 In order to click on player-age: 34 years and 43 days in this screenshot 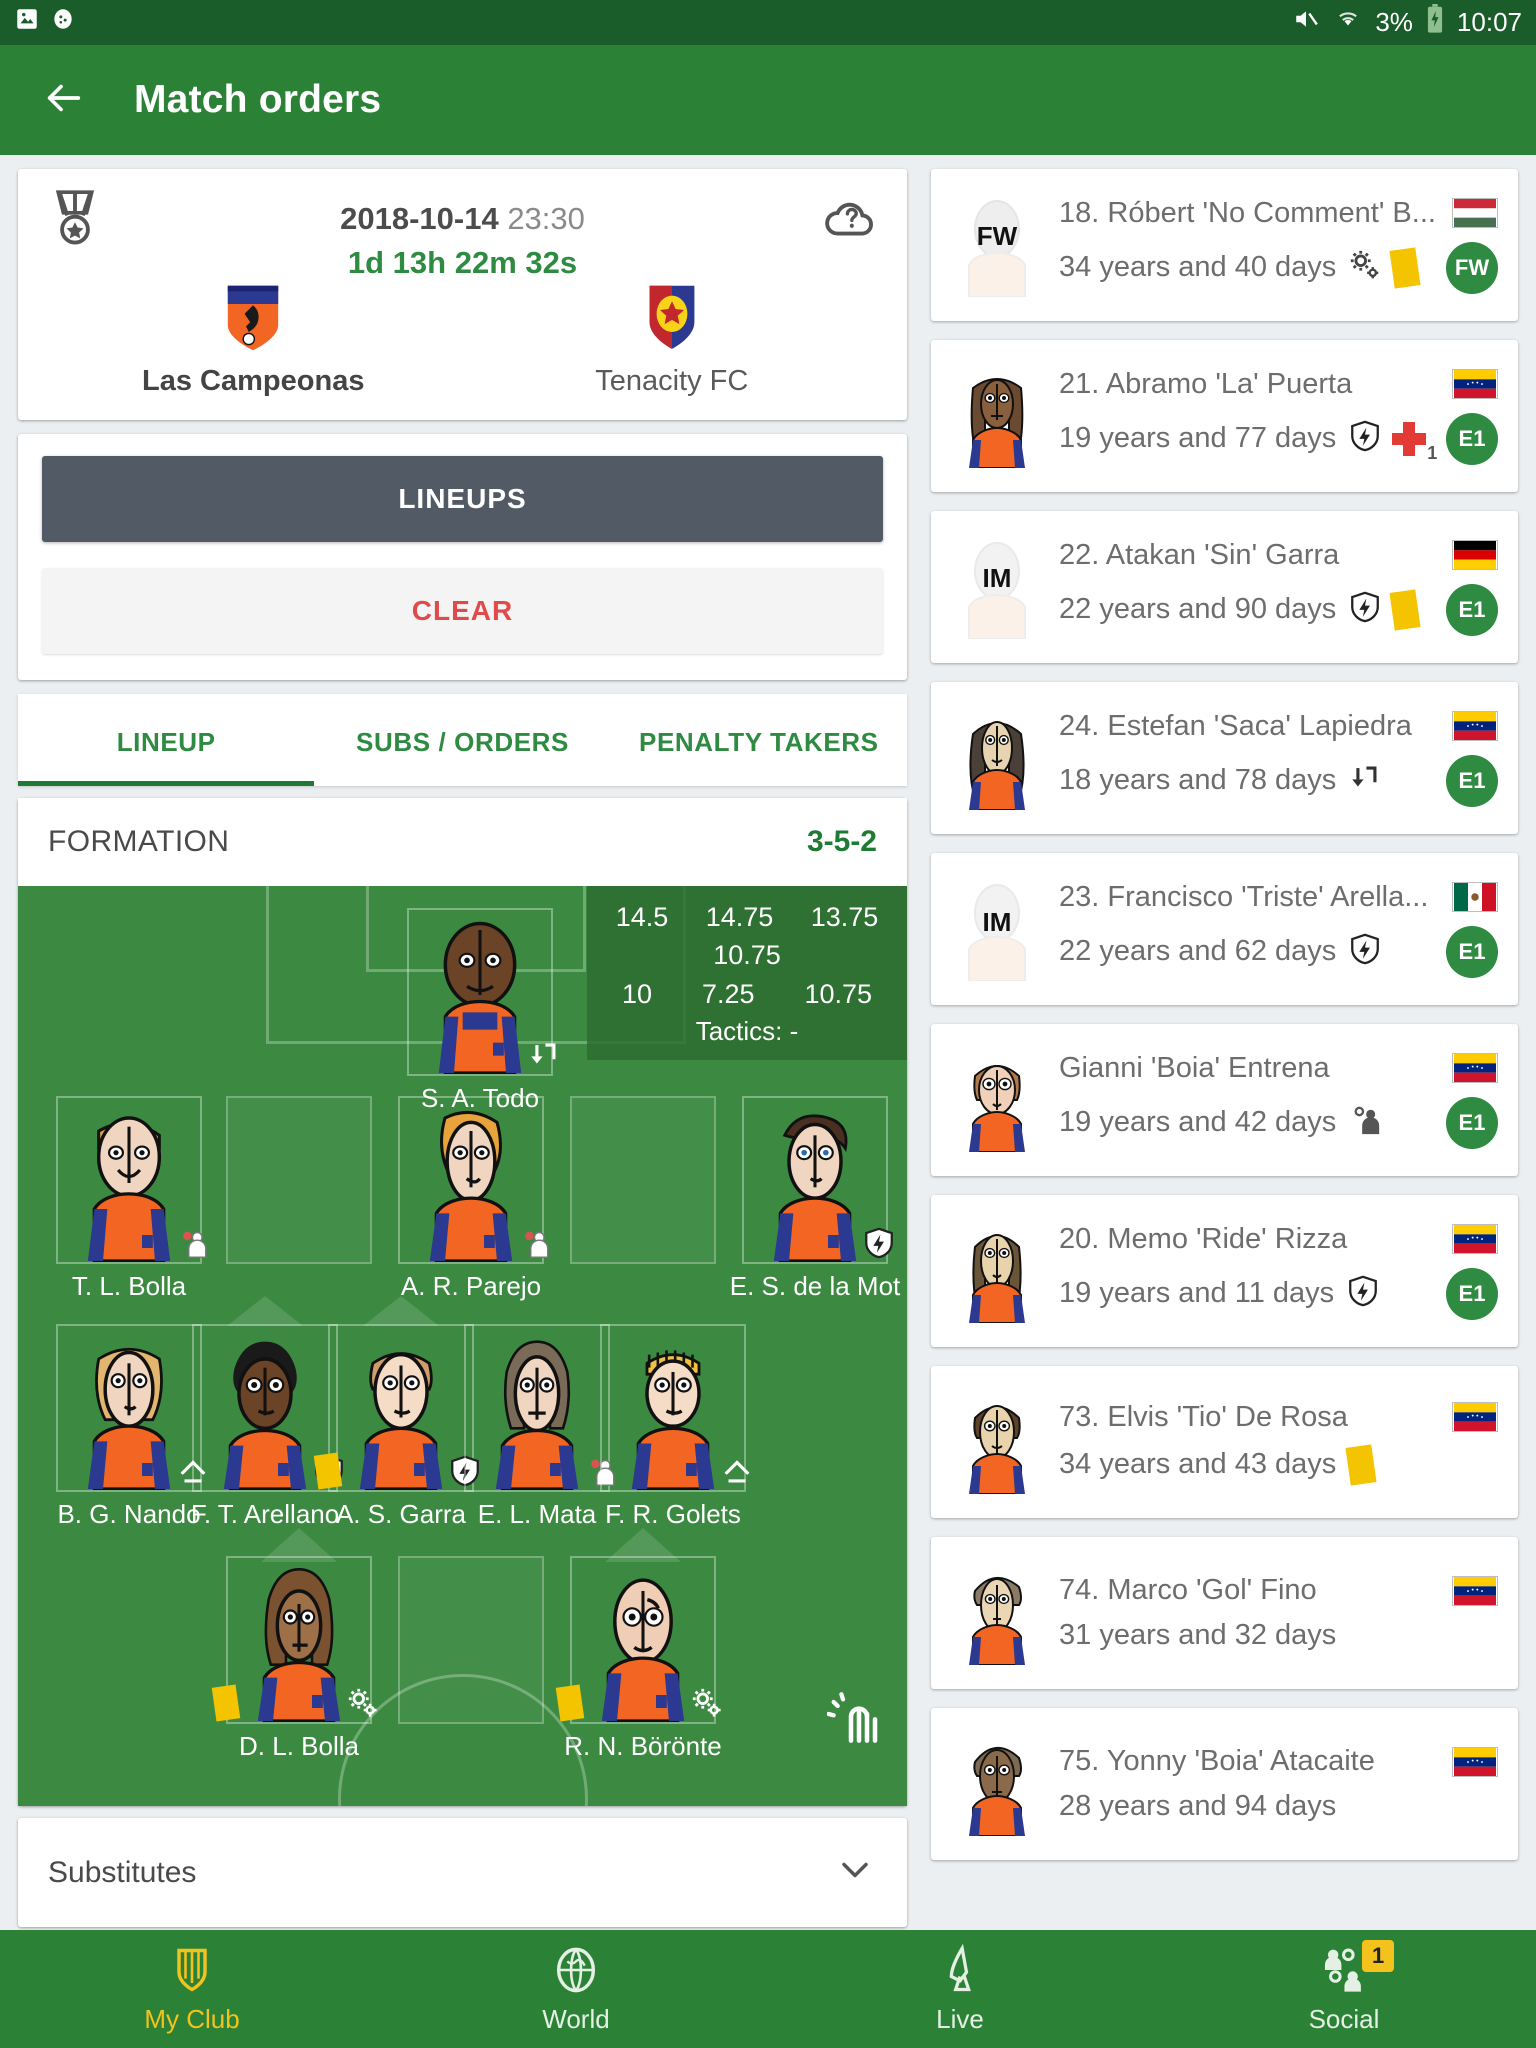, I will do `click(1198, 1464)`.